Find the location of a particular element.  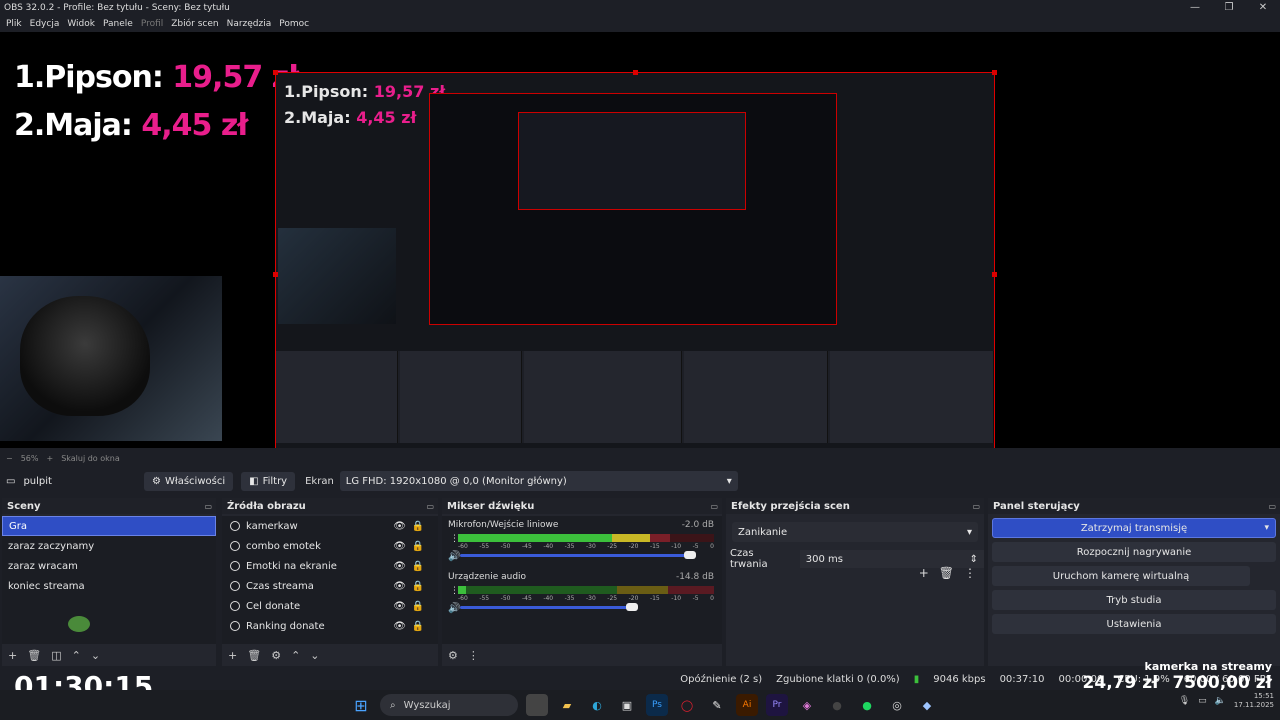

obs-icon: ◎ is located at coordinates (897, 705).